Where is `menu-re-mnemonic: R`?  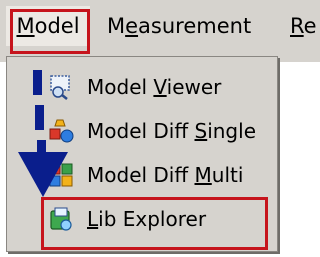
menu-re-mnemonic: R is located at coordinates (297, 26).